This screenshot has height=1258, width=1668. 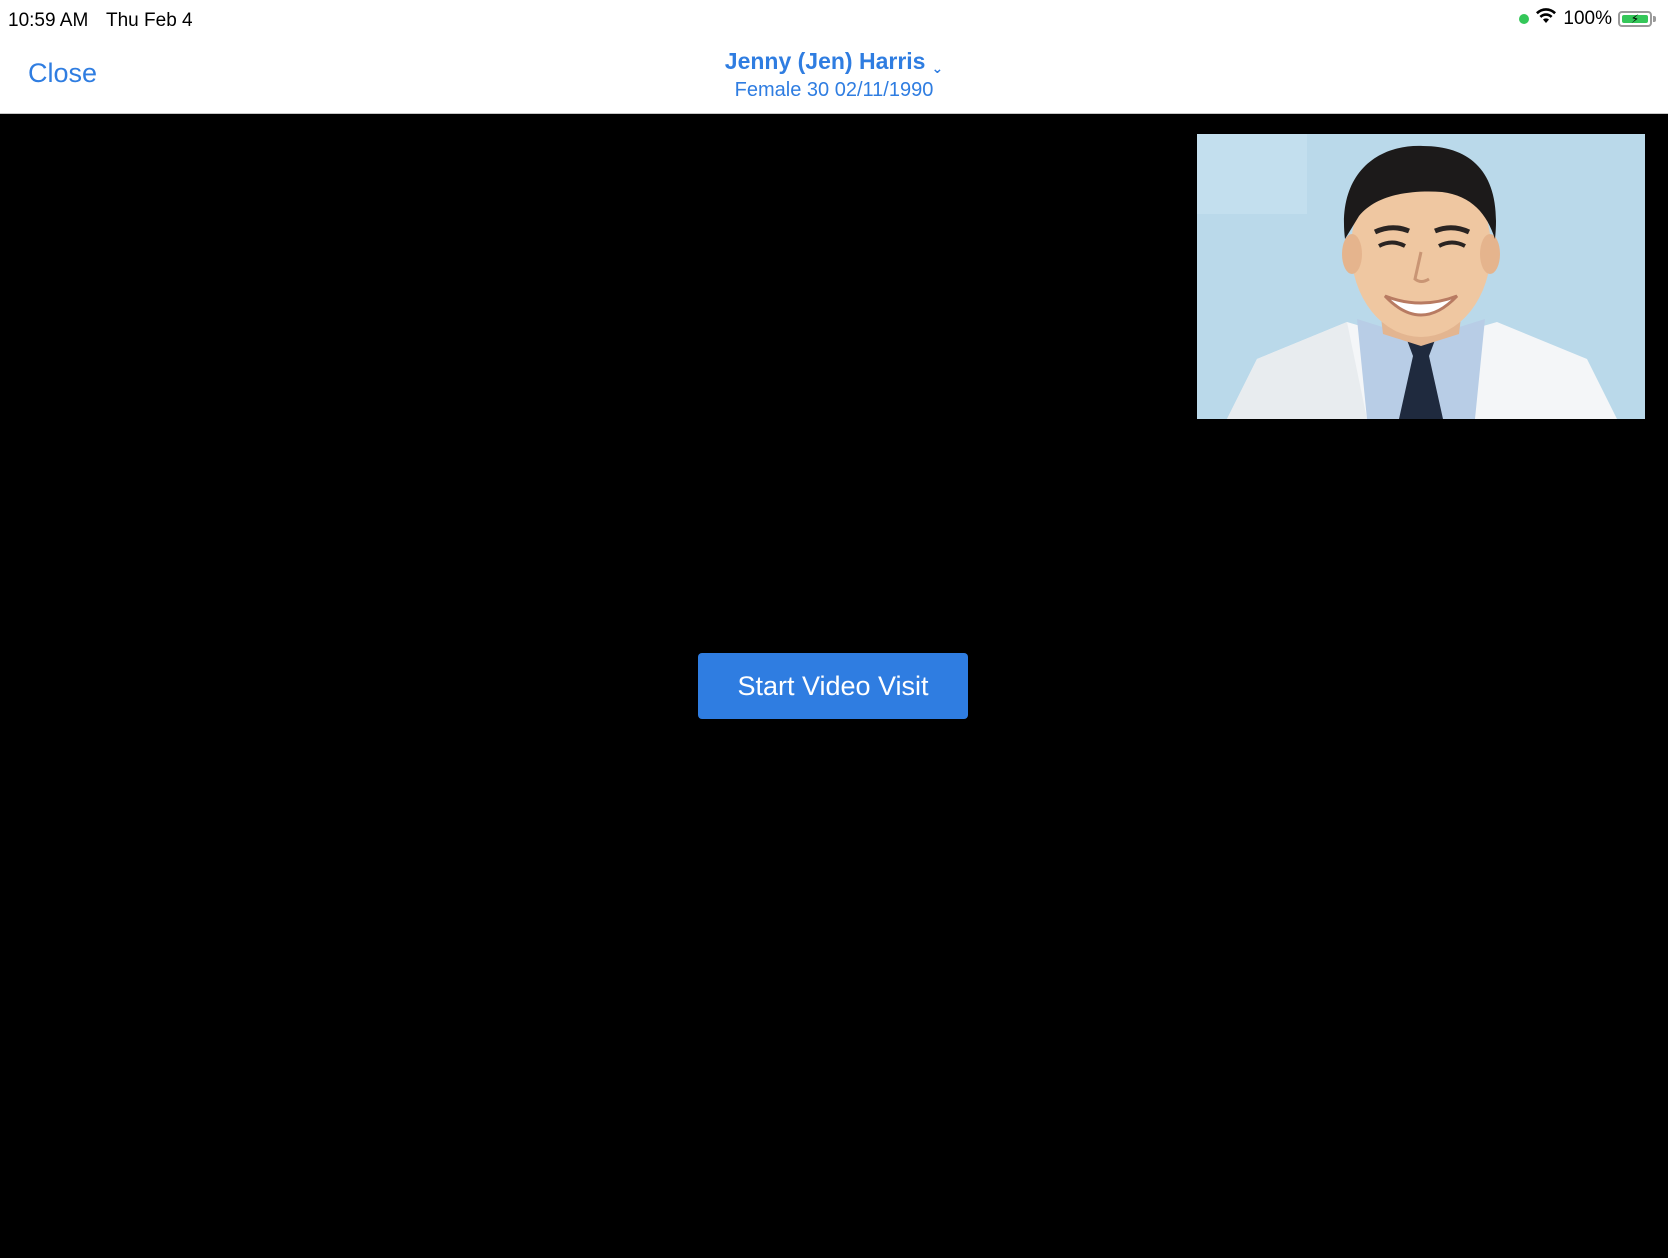 I want to click on patient-demographics: Female 30 02/11/1990, so click(x=834, y=90).